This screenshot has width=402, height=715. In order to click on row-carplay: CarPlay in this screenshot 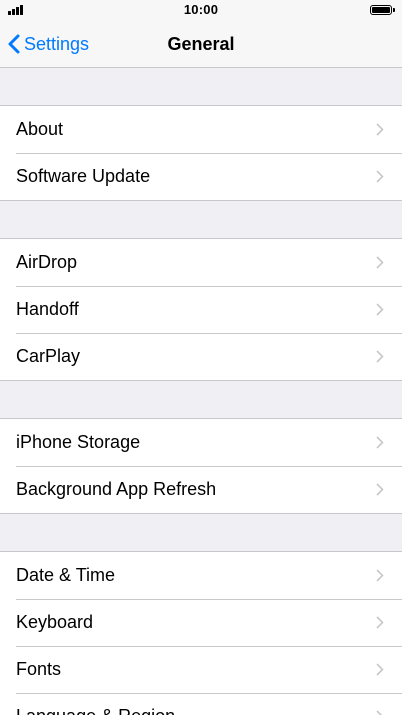, I will do `click(201, 356)`.